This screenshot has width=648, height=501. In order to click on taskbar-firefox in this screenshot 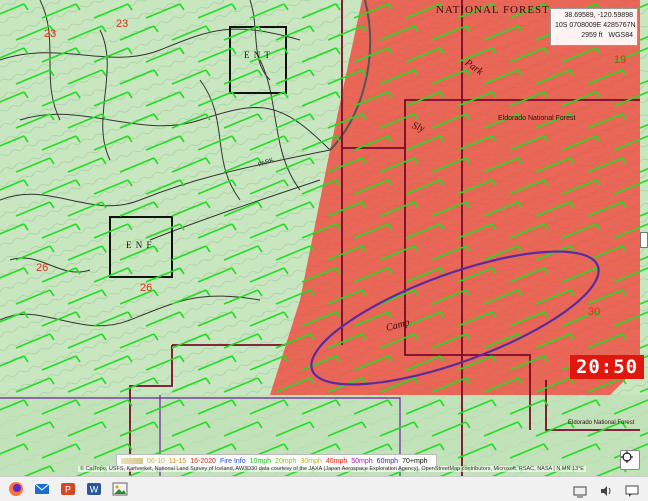, I will do `click(16, 489)`.